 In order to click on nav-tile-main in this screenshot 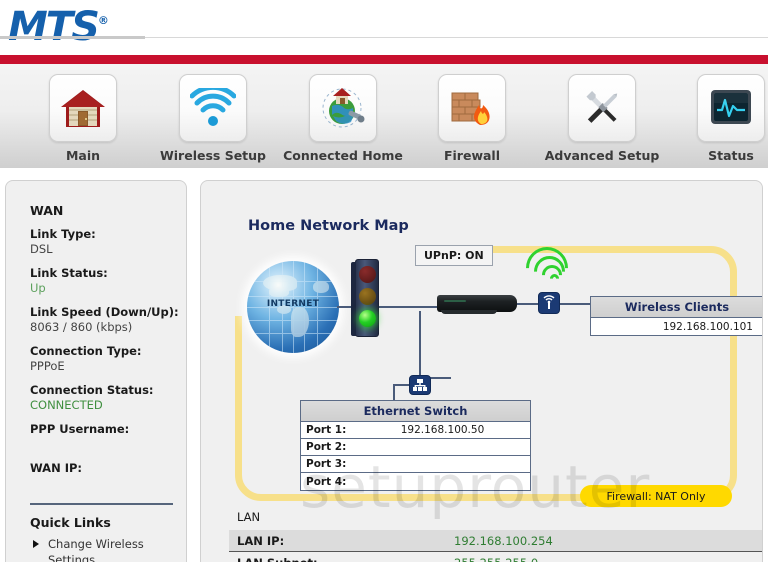, I will do `click(83, 108)`.